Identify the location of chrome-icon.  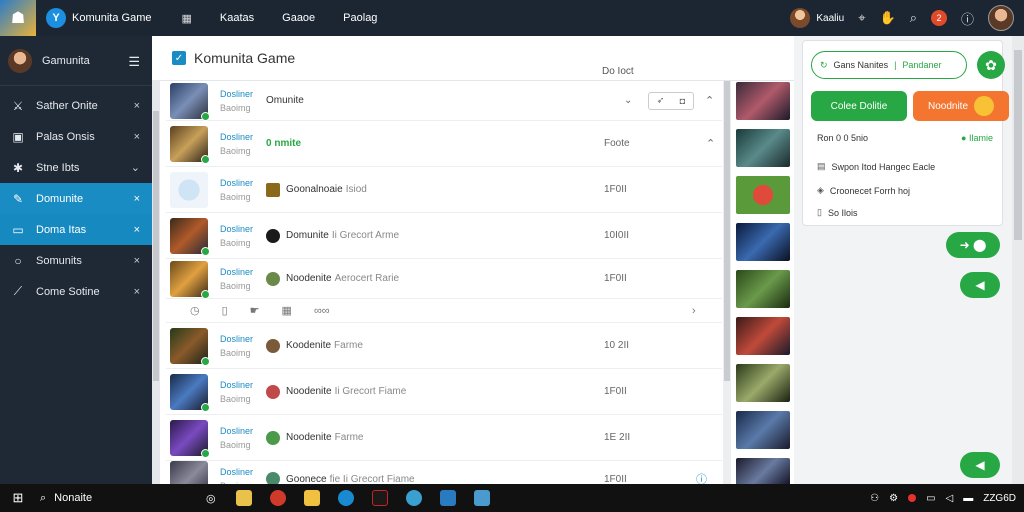
(277, 498).